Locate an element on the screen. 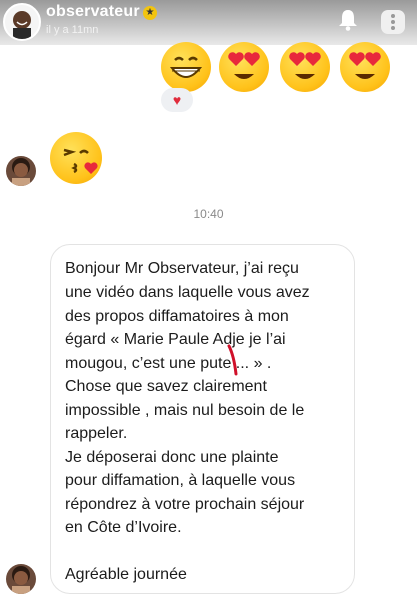 The height and width of the screenshot is (598, 417). heart-reaction-badge: ♥ is located at coordinates (177, 100).